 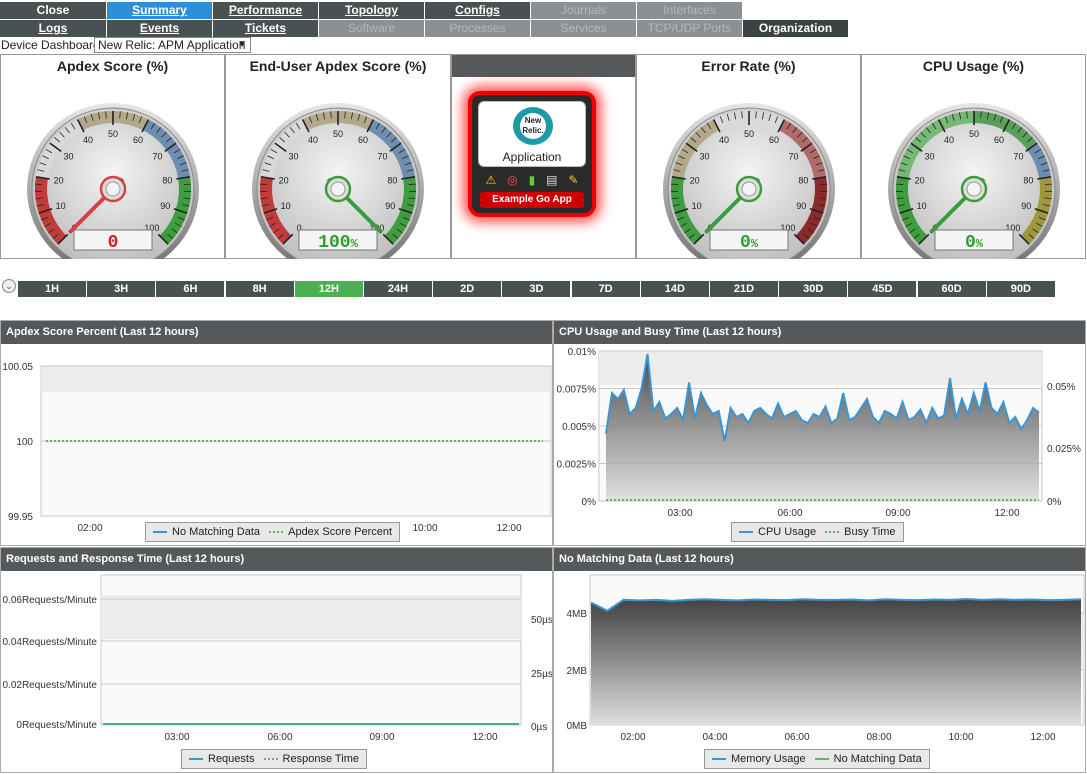 I want to click on tab-processes: Processes, so click(x=477, y=28).